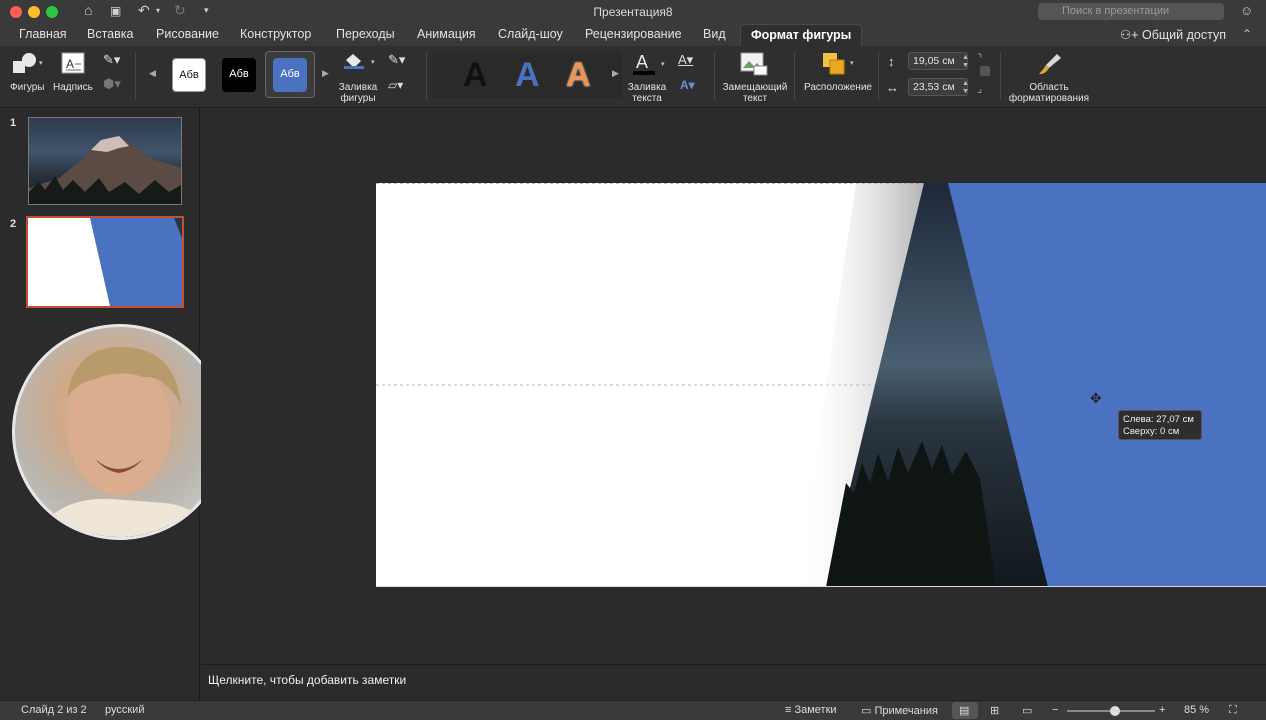 The height and width of the screenshot is (720, 1266). Describe the element at coordinates (396, 60) in the screenshot. I see `shape-outline-icon: ✎▾` at that location.